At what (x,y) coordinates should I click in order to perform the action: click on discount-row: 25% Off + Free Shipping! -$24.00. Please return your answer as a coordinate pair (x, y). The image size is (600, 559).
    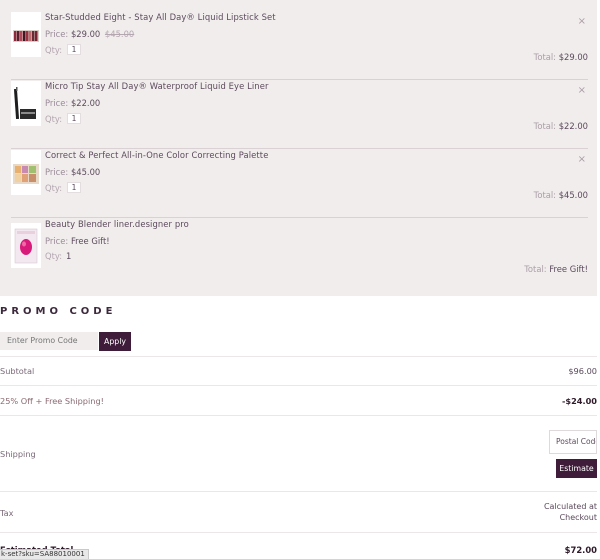
    Looking at the image, I should click on (298, 400).